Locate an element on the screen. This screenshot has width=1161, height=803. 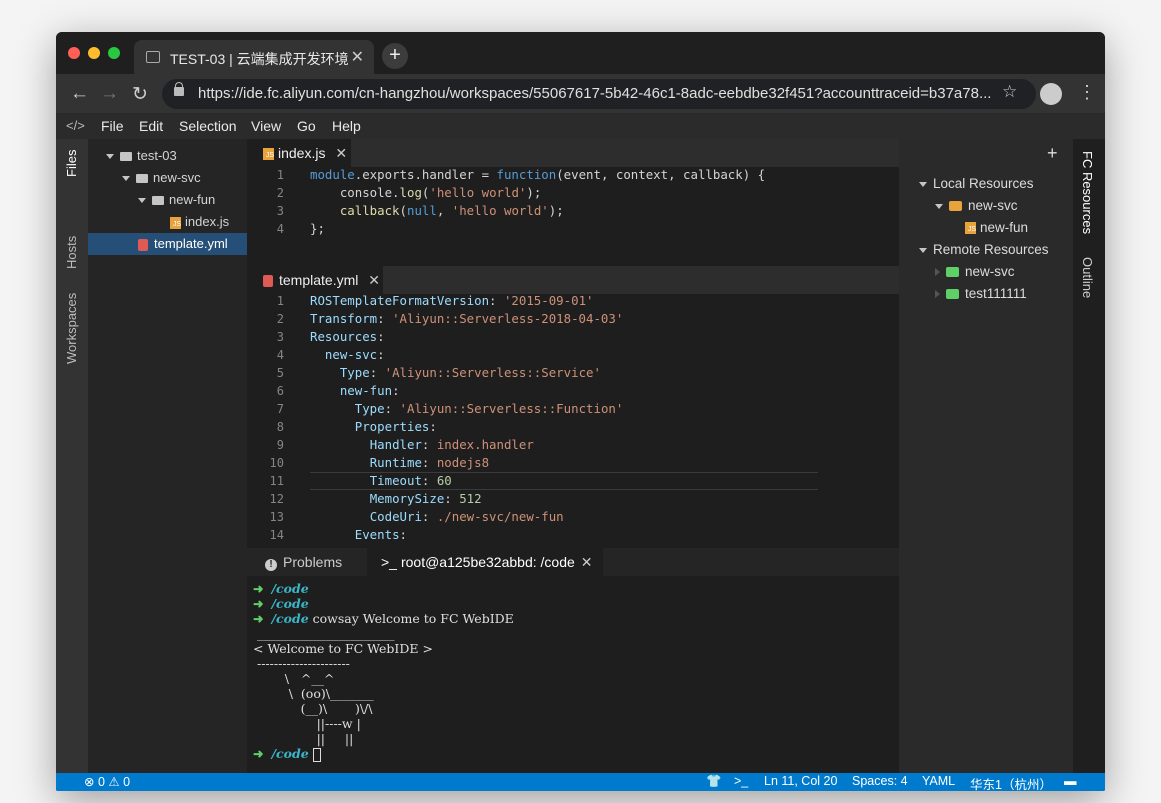
language-mode: YAML is located at coordinates (938, 781).